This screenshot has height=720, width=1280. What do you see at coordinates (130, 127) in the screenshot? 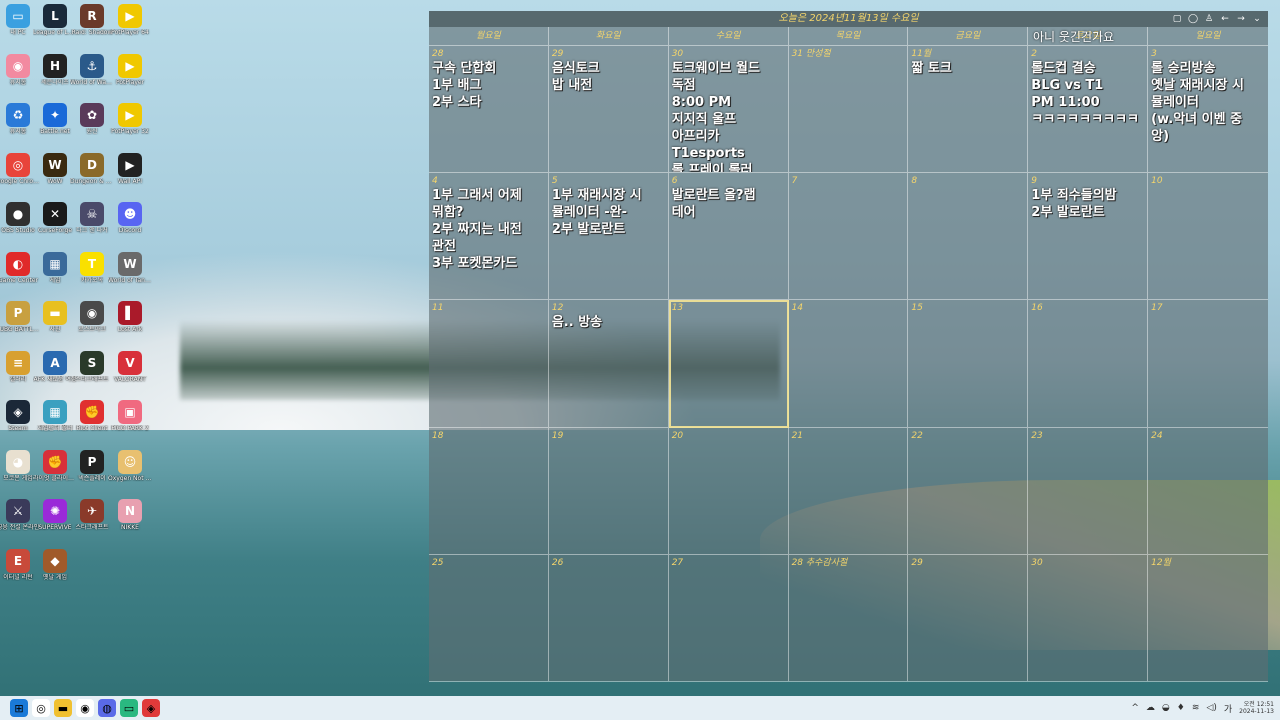
I see `desktop-shortcut: ▶ PotPlayer 32` at bounding box center [130, 127].